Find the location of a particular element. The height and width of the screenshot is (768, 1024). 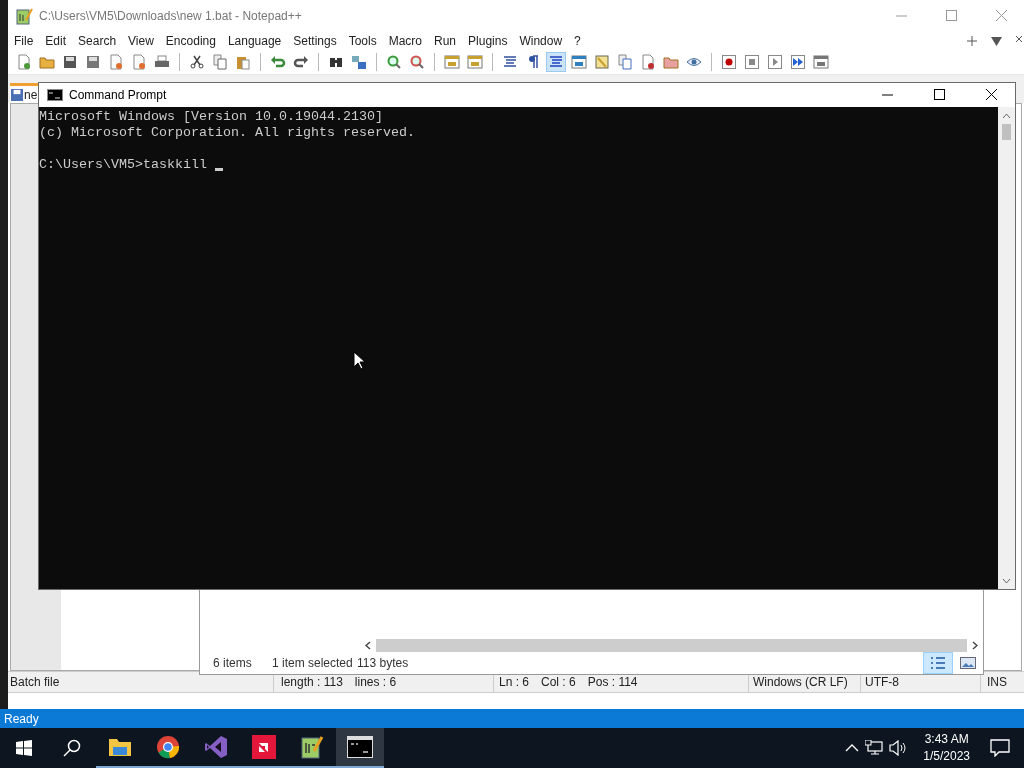

function-list-icon is located at coordinates (648, 62).